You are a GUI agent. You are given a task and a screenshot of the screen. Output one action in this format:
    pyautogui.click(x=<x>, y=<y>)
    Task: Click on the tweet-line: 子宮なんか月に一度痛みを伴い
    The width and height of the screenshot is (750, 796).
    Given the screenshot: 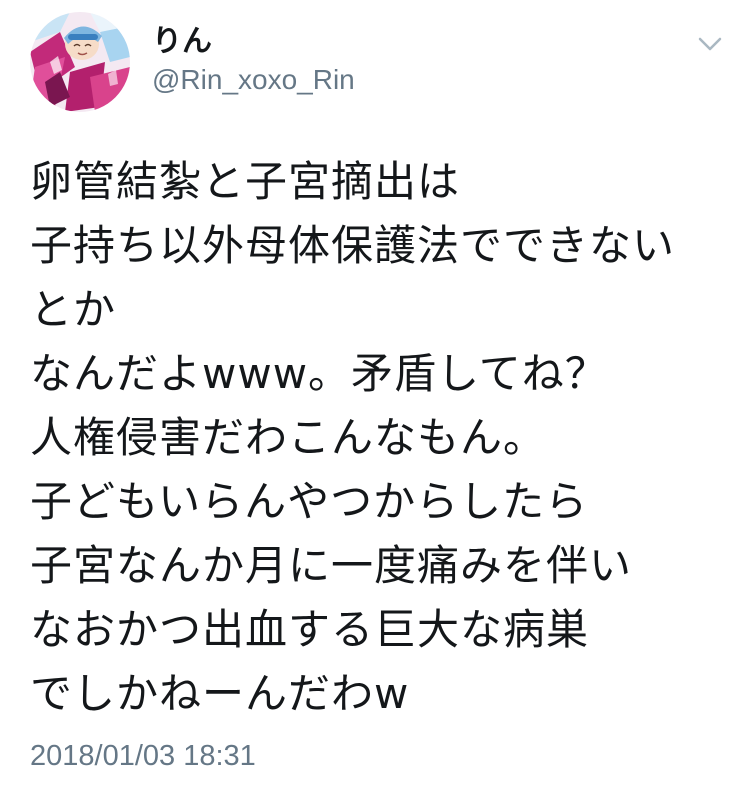 What is the action you would take?
    pyautogui.click(x=331, y=565)
    